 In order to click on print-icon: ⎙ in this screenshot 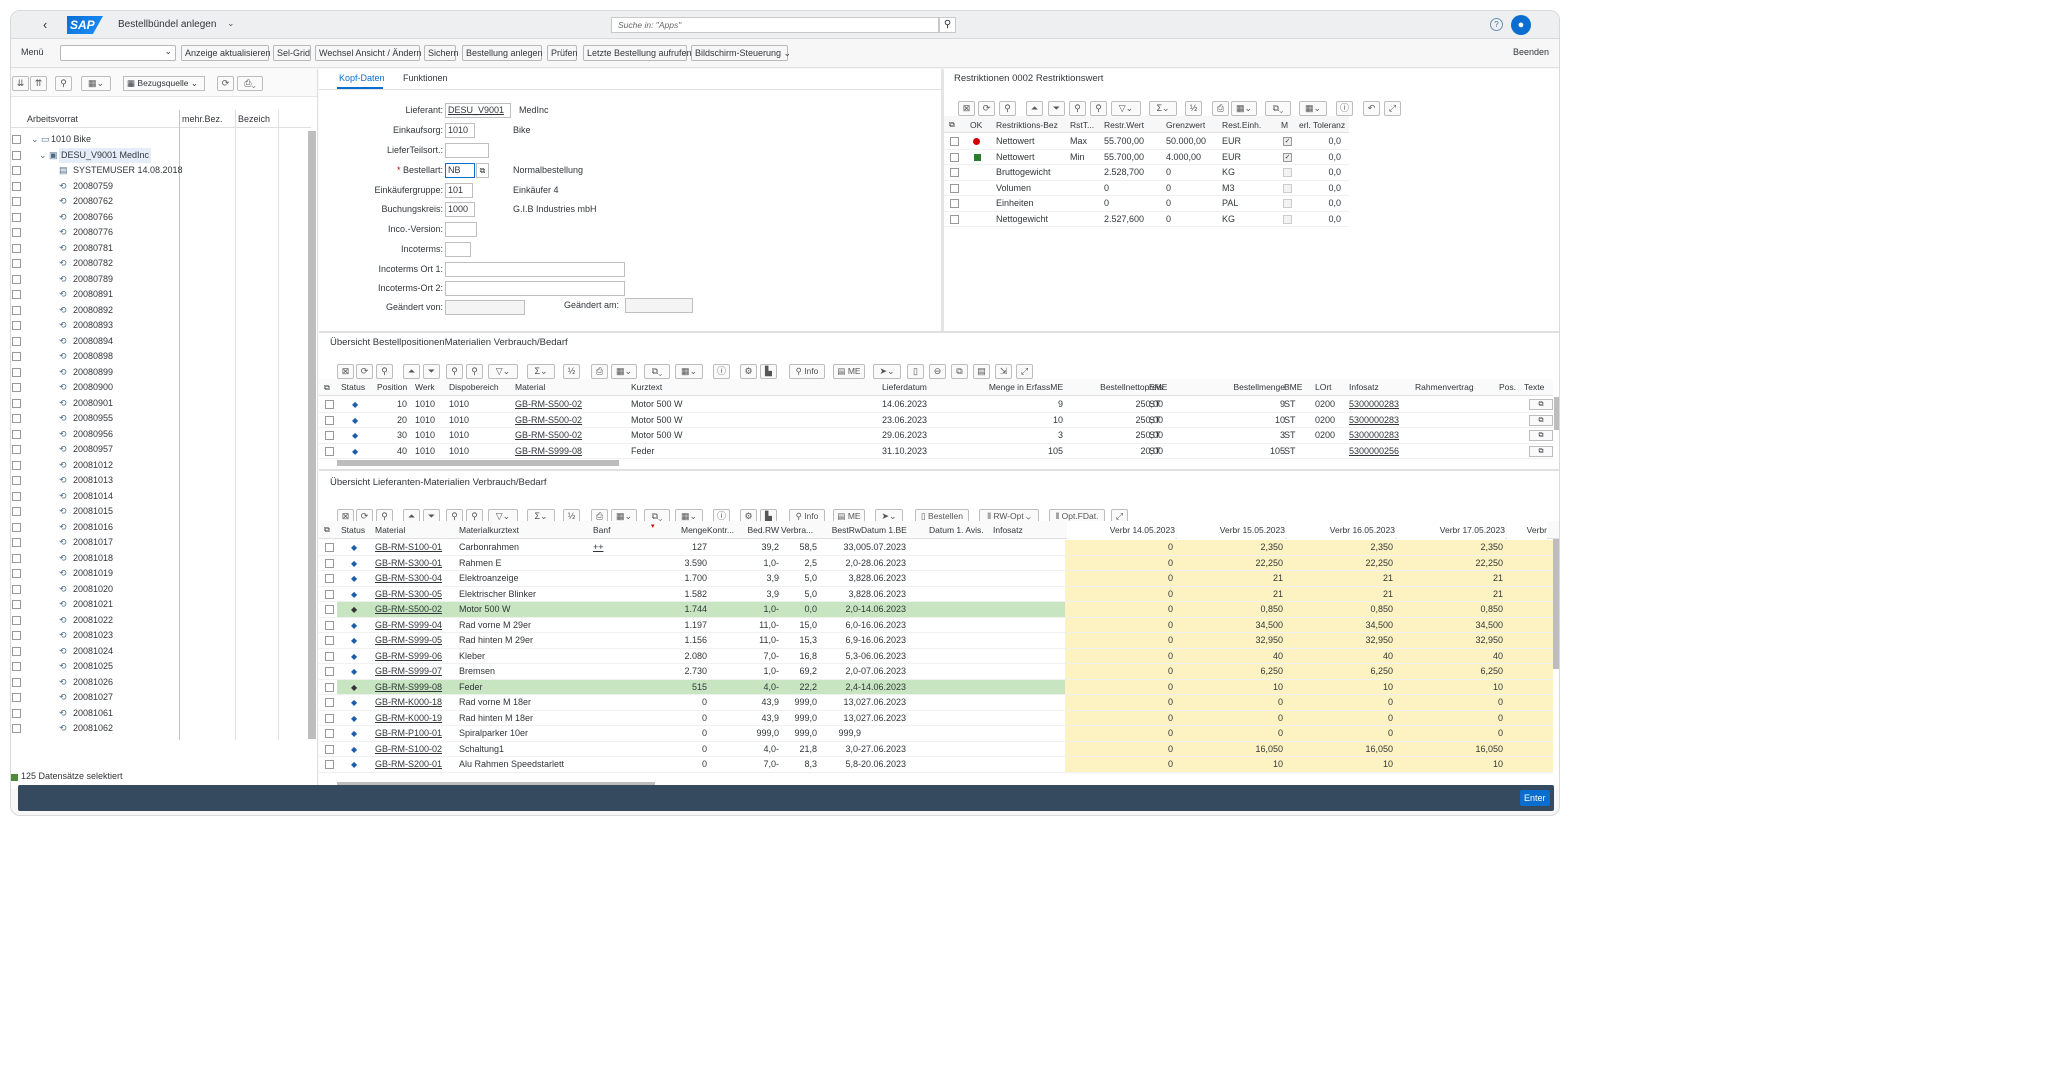, I will do `click(599, 371)`.